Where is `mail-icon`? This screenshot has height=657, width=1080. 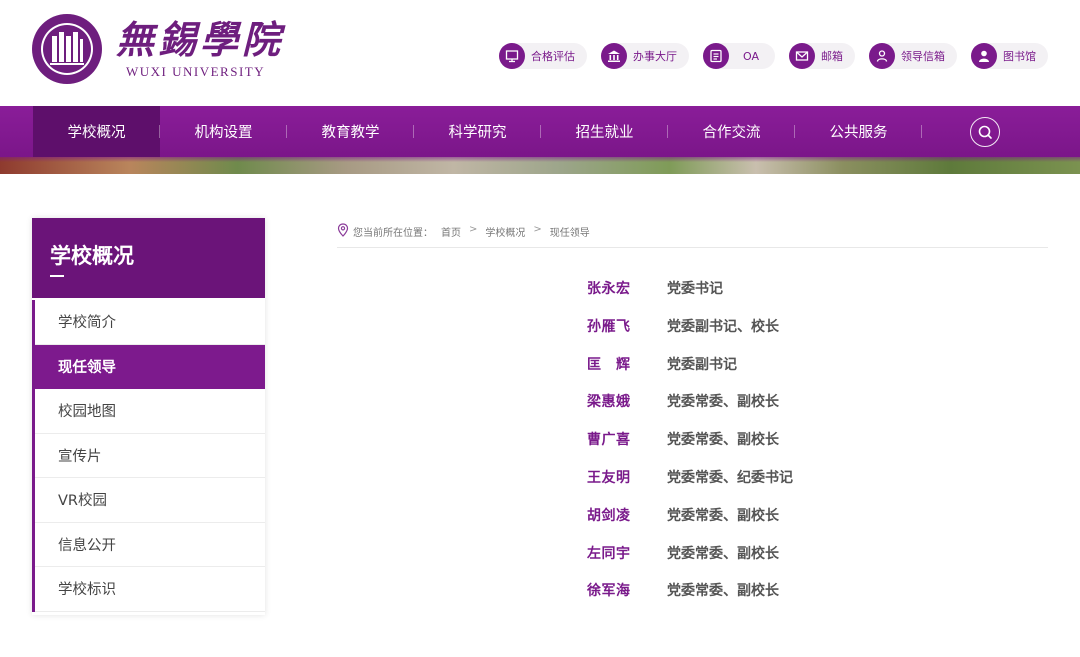
mail-icon is located at coordinates (802, 56).